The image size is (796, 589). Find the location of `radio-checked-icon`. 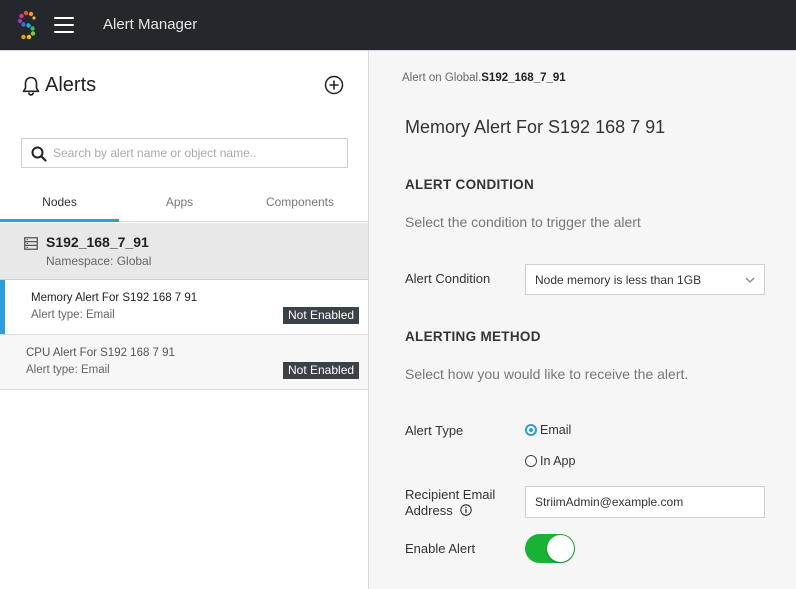

radio-checked-icon is located at coordinates (531, 430).